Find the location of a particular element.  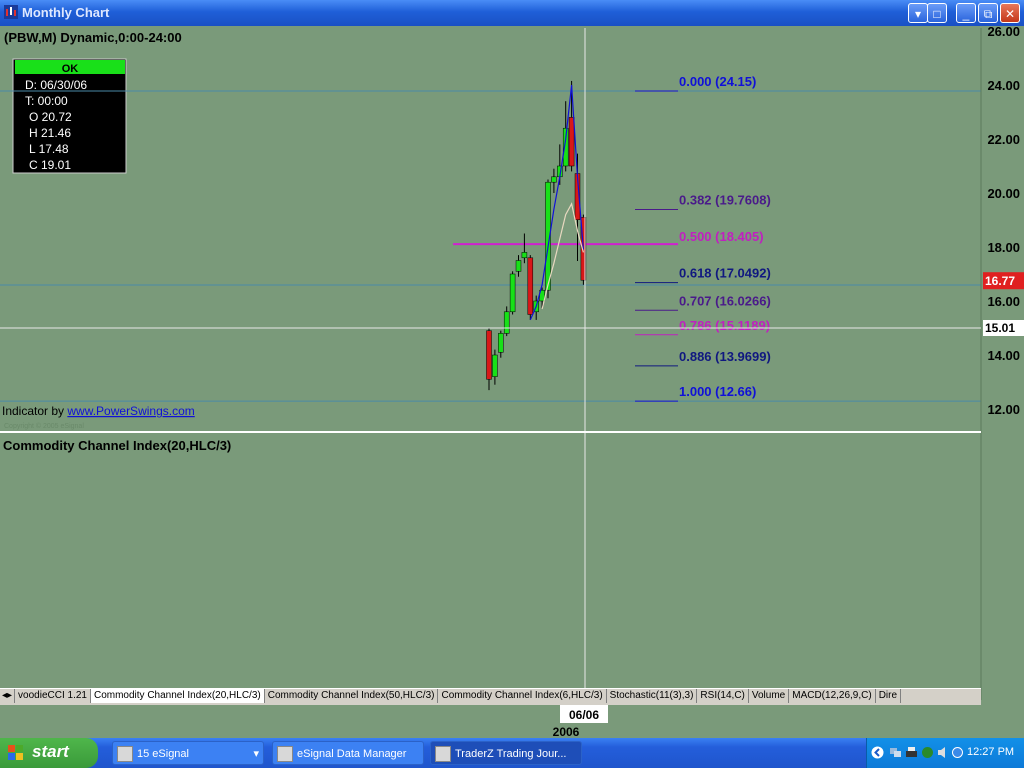

tab-study-0: voodieCCI 1.21 is located at coordinates (53, 696).